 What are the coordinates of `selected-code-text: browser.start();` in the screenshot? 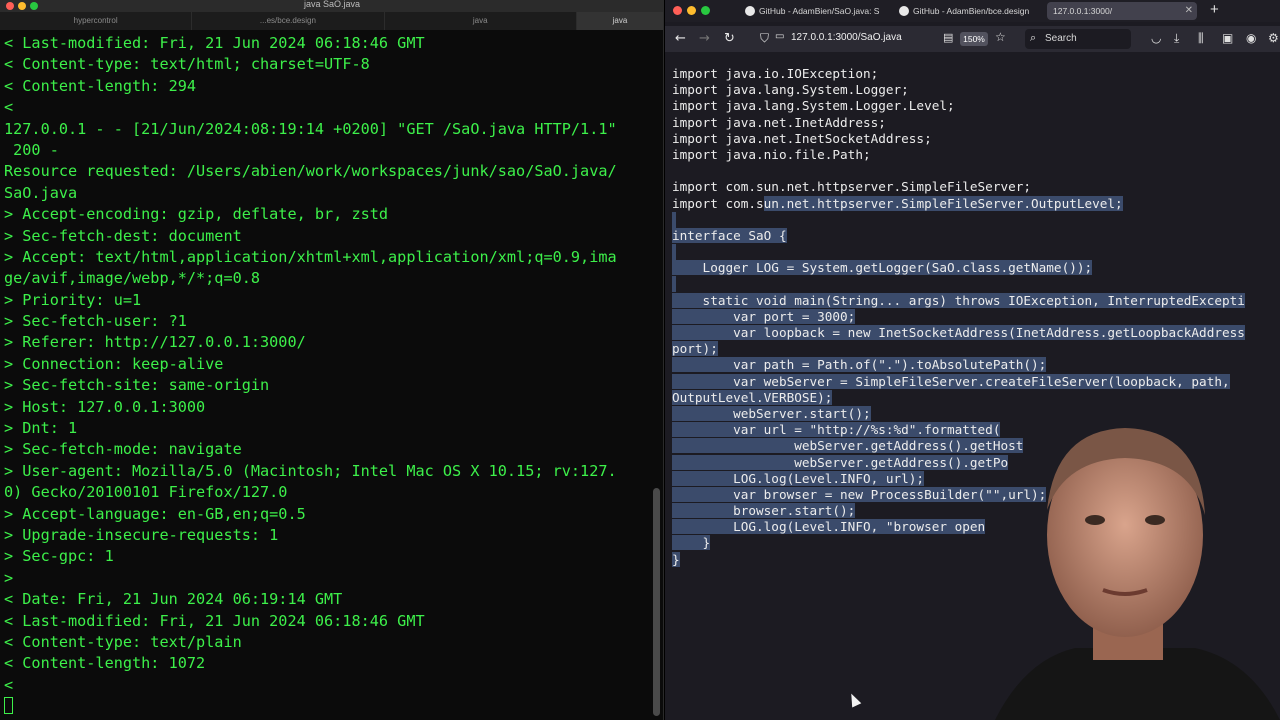 It's located at (764, 511).